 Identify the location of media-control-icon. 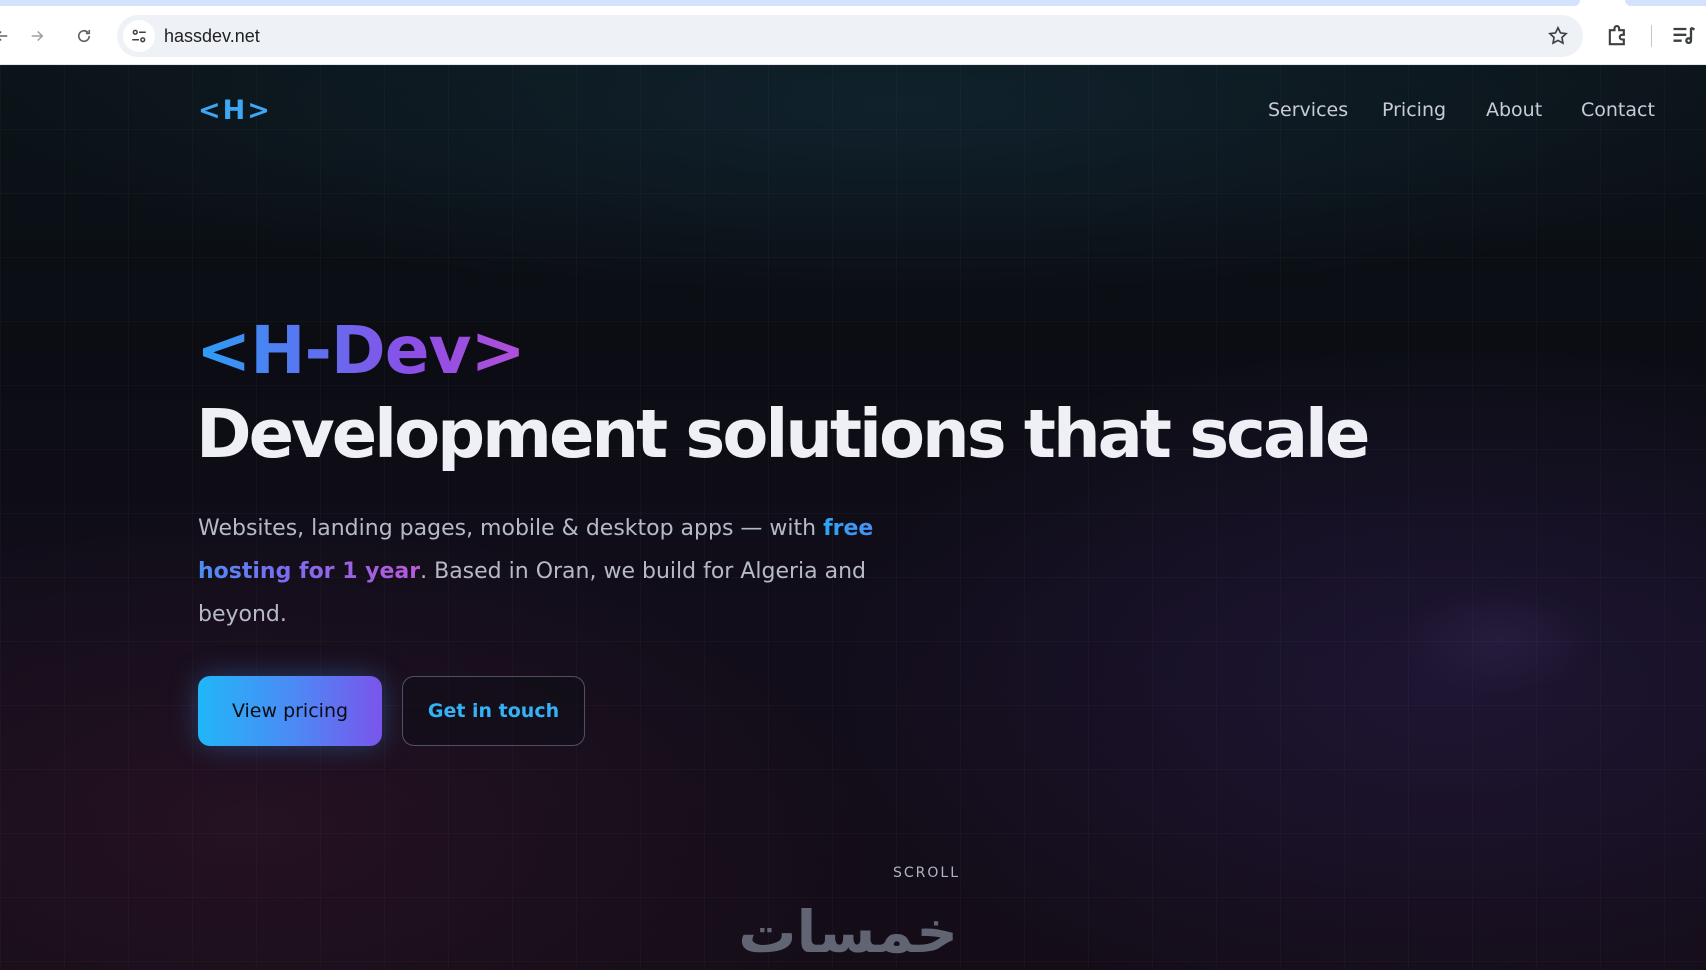
(1684, 36).